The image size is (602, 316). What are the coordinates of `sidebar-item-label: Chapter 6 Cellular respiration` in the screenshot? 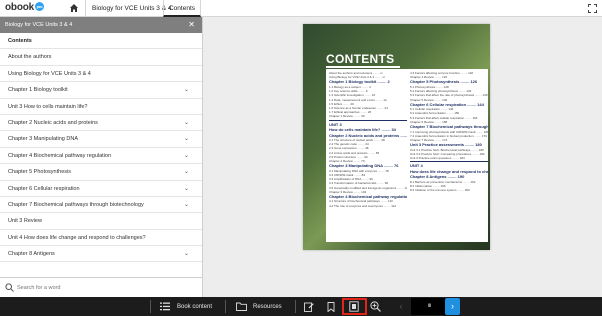 It's located at (44, 188).